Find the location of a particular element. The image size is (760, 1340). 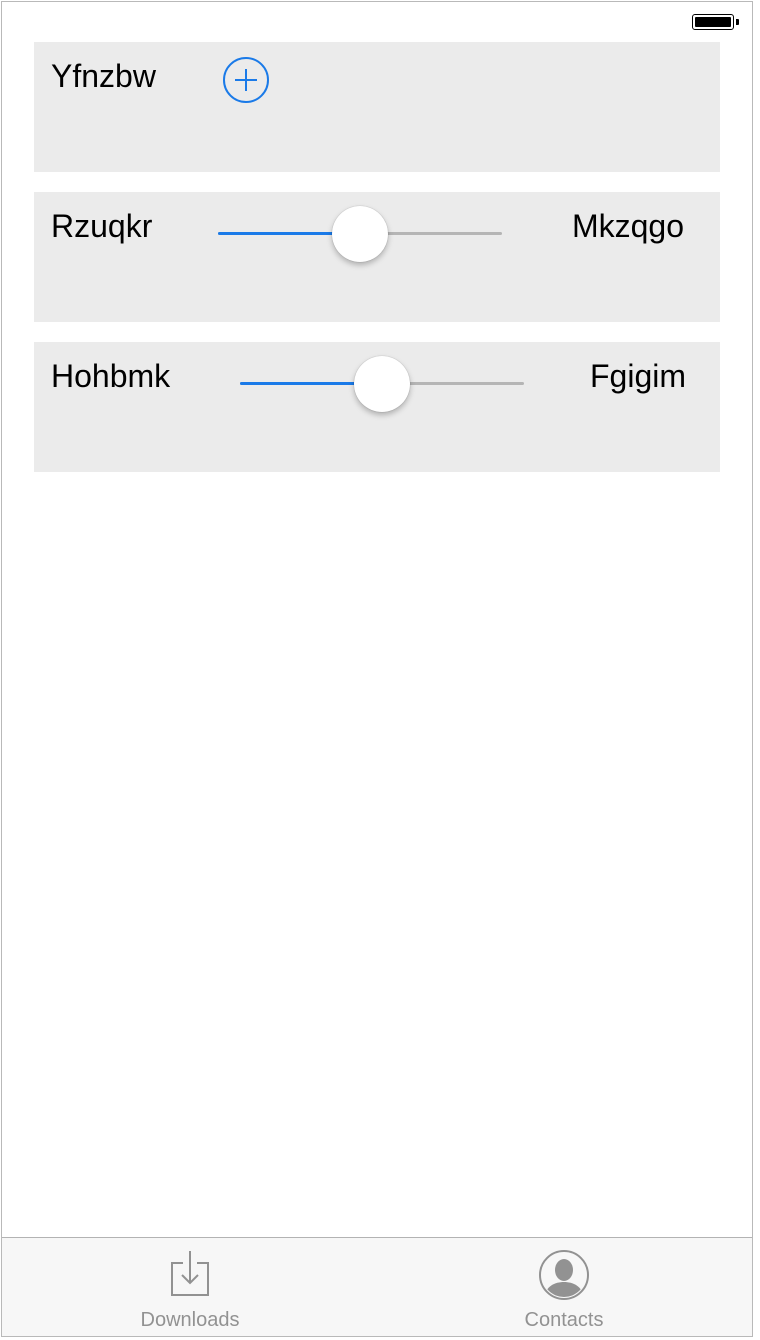

battery-tip is located at coordinates (737, 22).